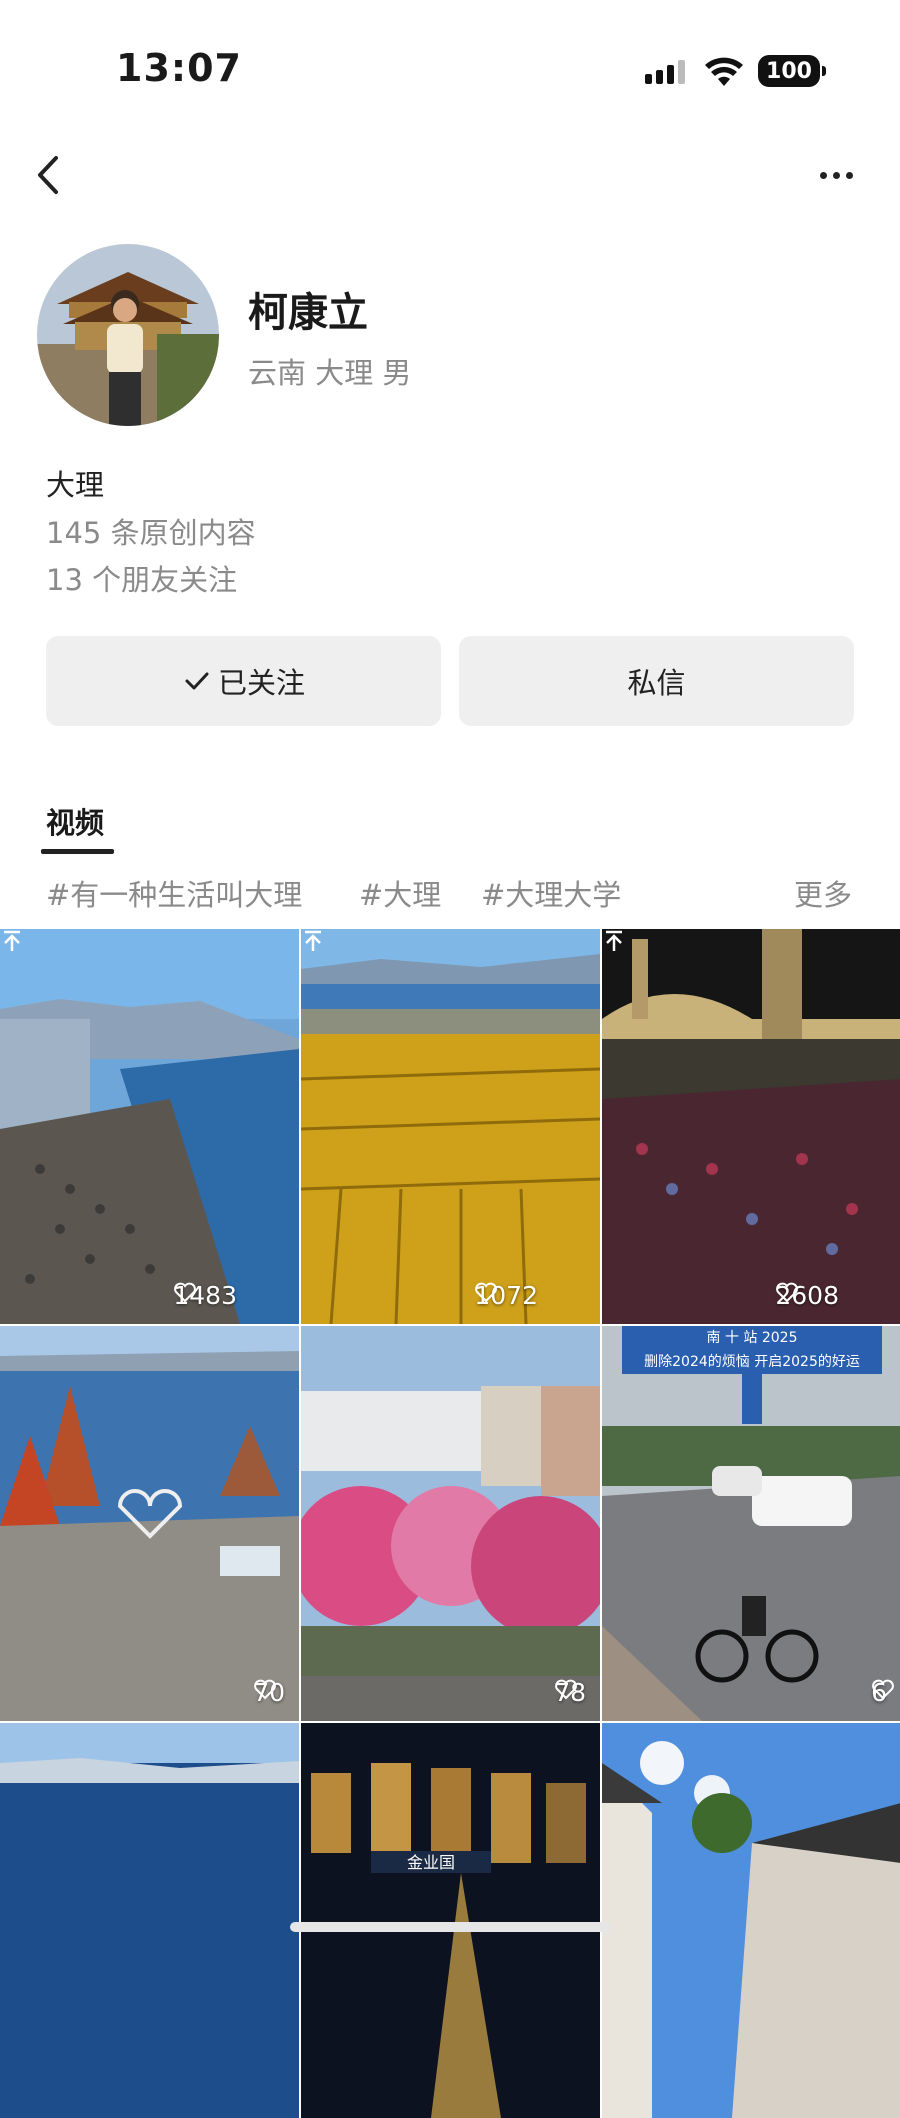 The image size is (900, 2118). What do you see at coordinates (450, 1920) in the screenshot?
I see `video-thumbnail: 金业国` at bounding box center [450, 1920].